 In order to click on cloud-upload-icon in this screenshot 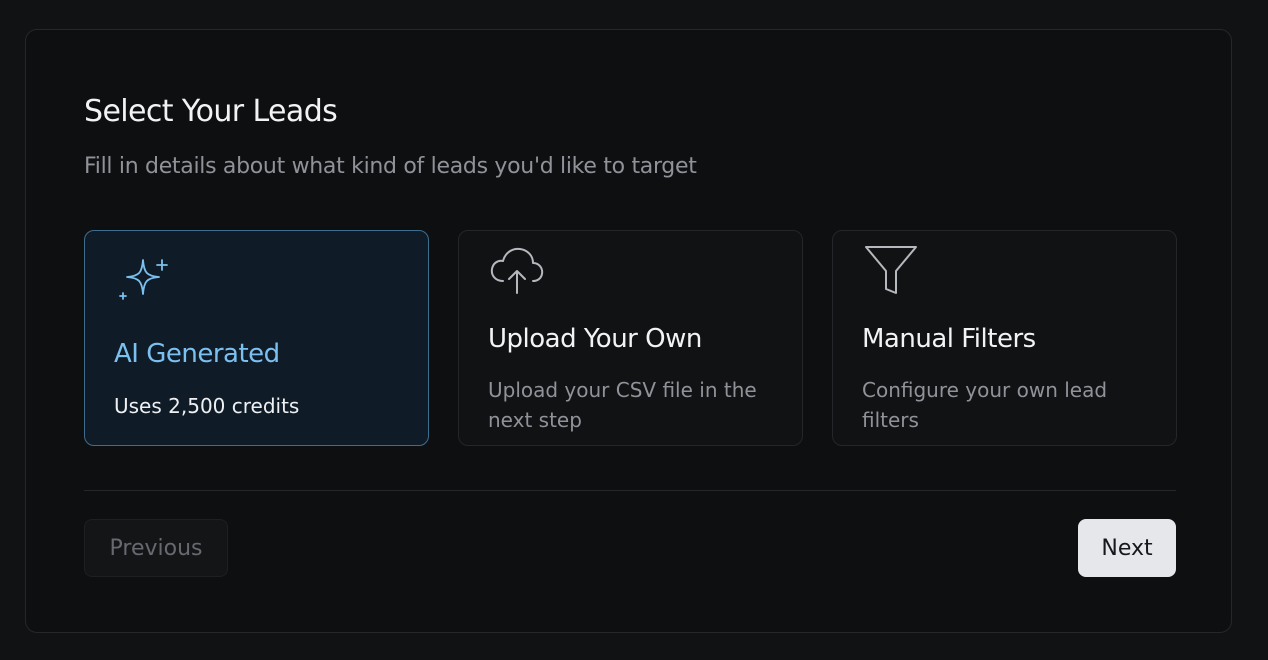, I will do `click(517, 270)`.